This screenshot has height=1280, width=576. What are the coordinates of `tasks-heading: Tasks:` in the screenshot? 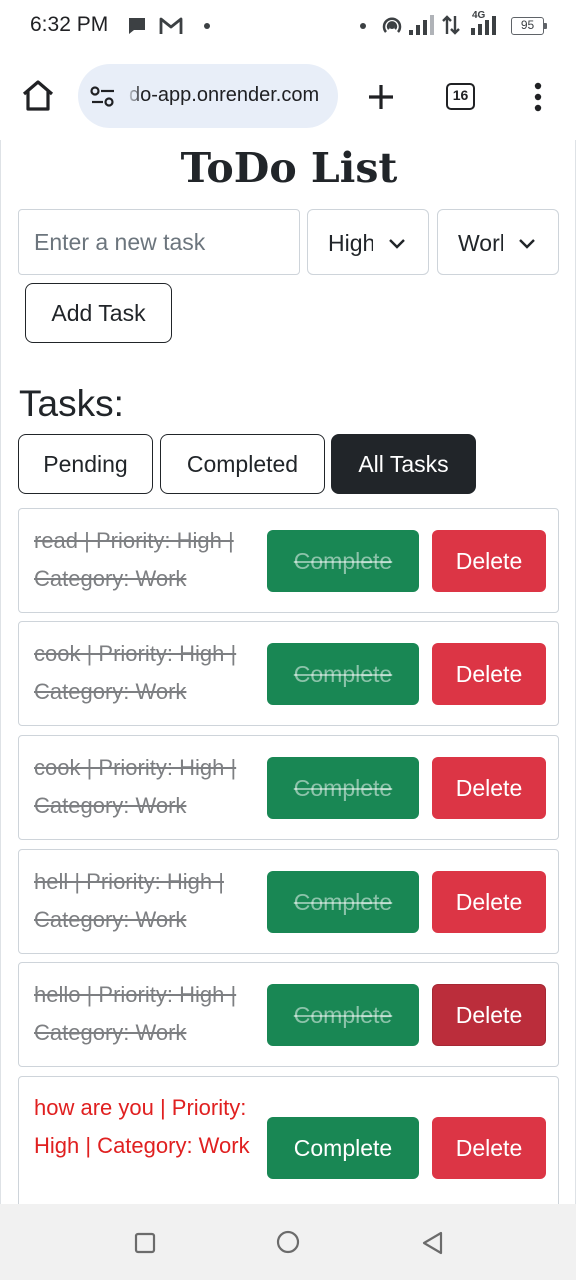 It's located at (71, 403).